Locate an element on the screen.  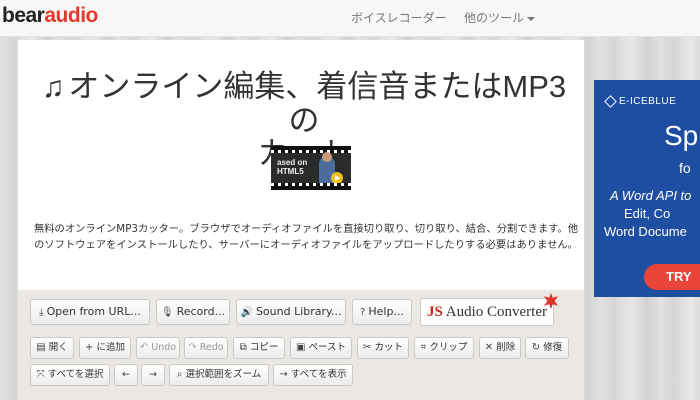
copy-button: ⧉ コピー is located at coordinates (259, 348).